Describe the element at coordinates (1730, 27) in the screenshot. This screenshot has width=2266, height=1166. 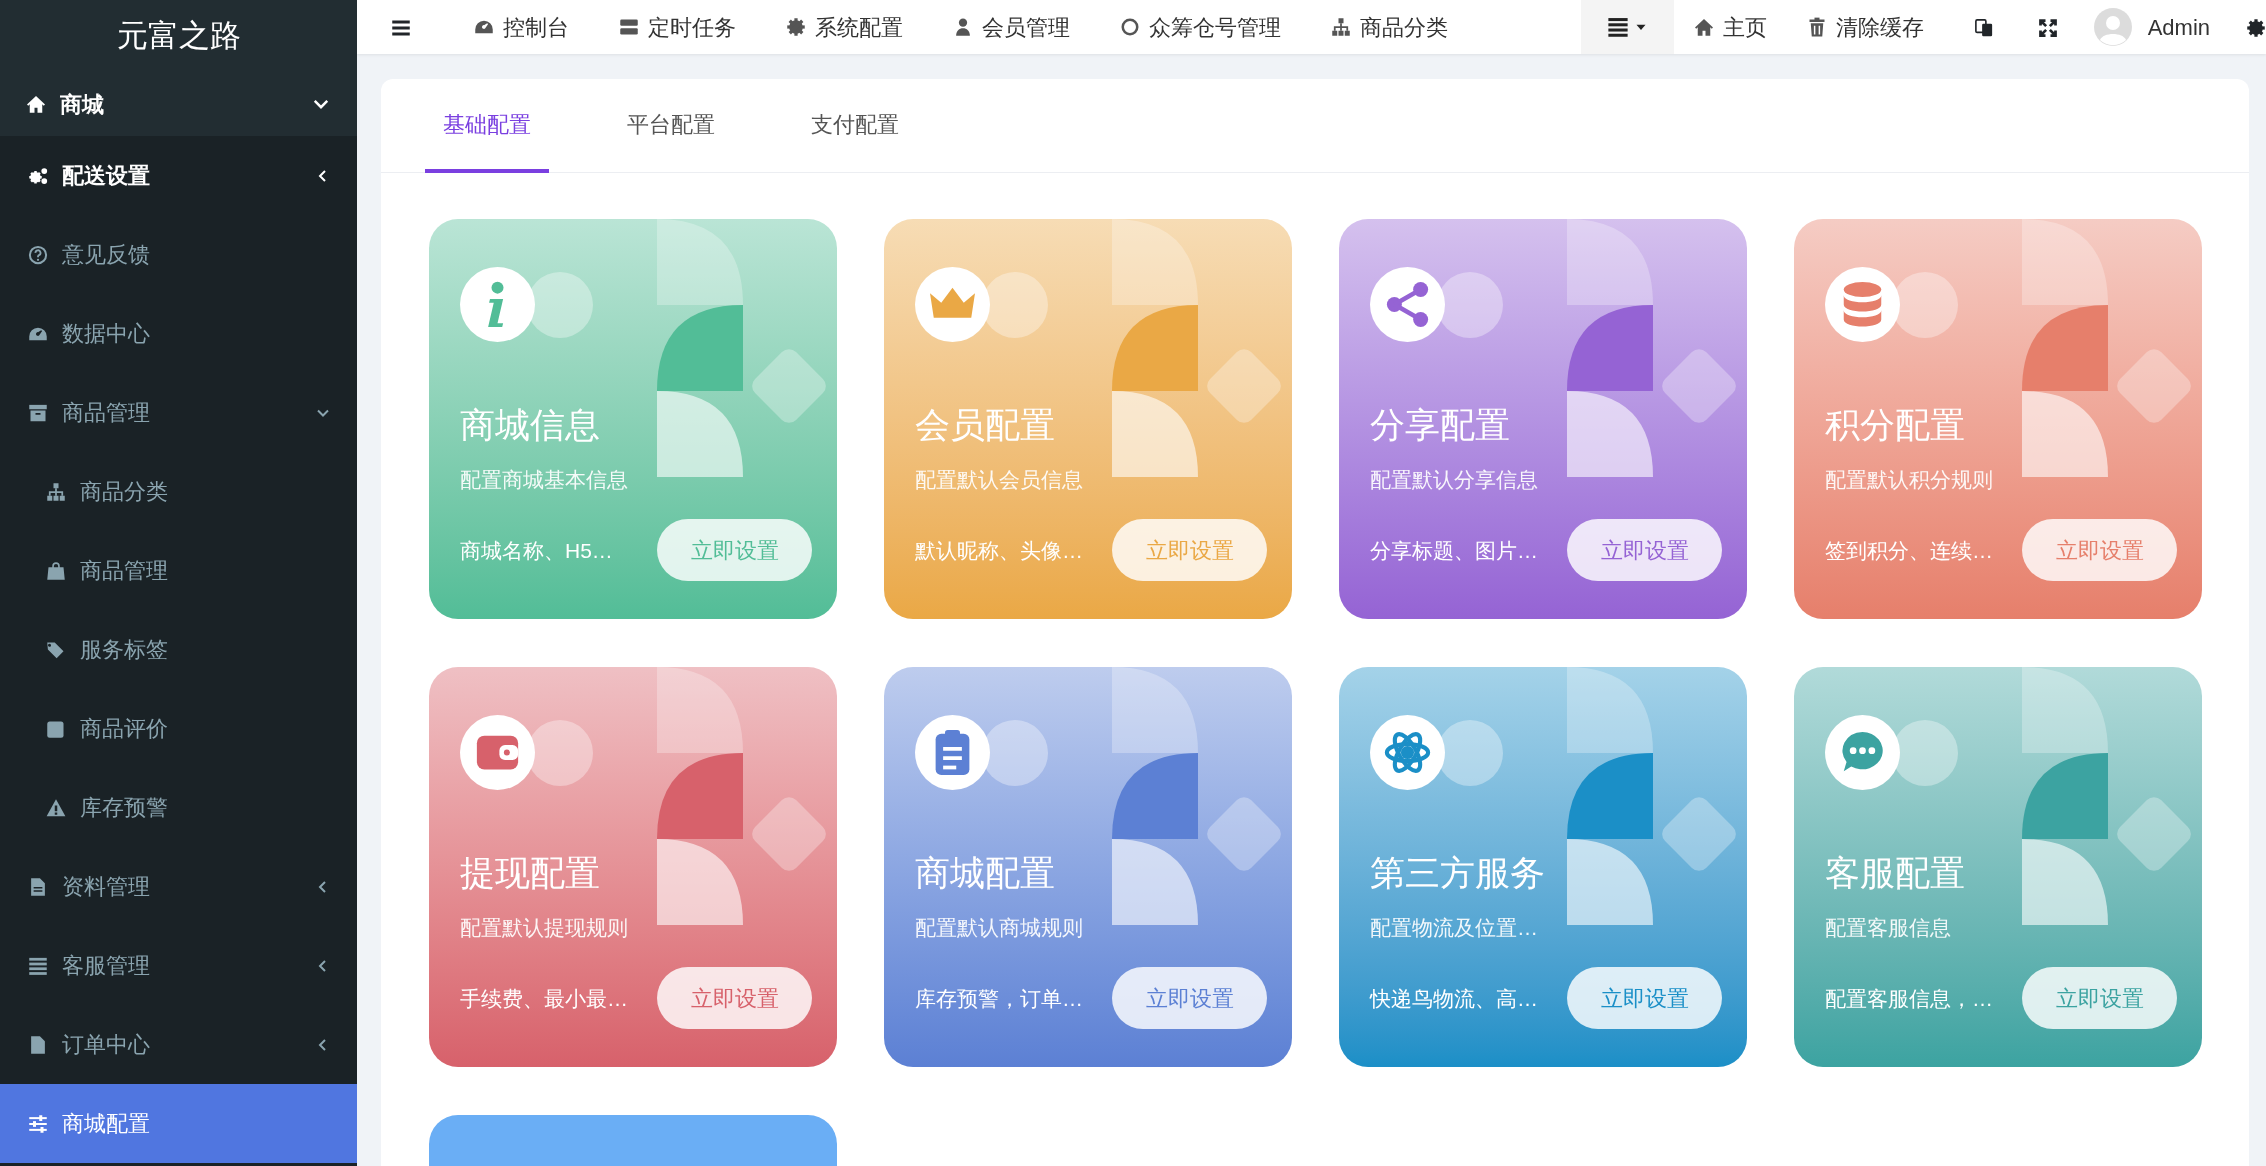
I see `nav-link: 主页` at that location.